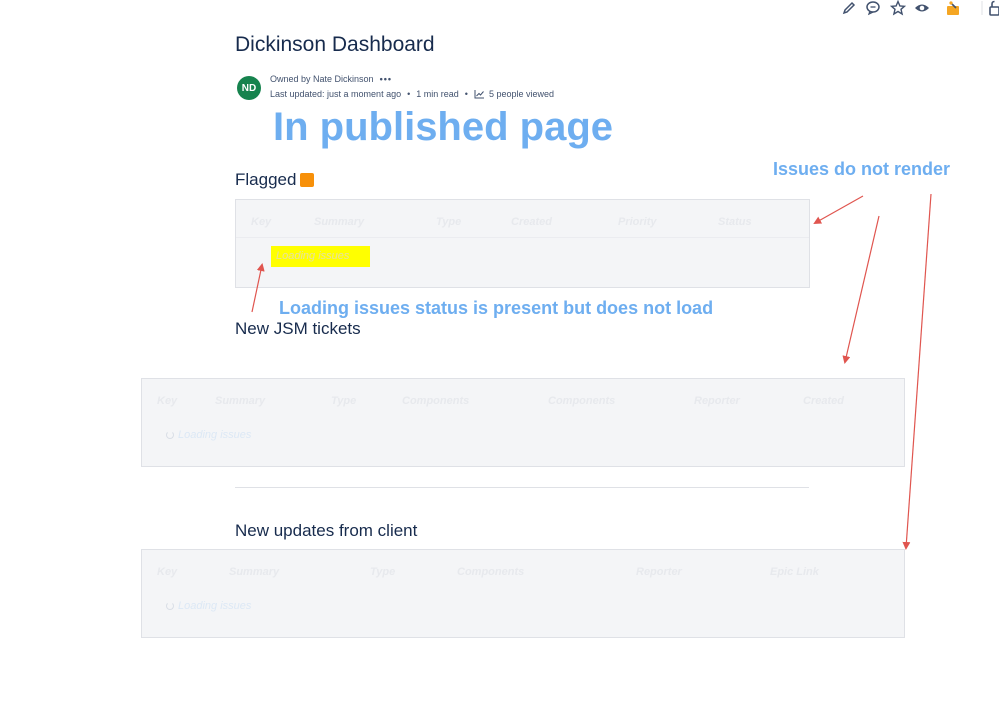 Image resolution: width=999 pixels, height=707 pixels. What do you see at coordinates (873, 8) in the screenshot?
I see `comment-icon` at bounding box center [873, 8].